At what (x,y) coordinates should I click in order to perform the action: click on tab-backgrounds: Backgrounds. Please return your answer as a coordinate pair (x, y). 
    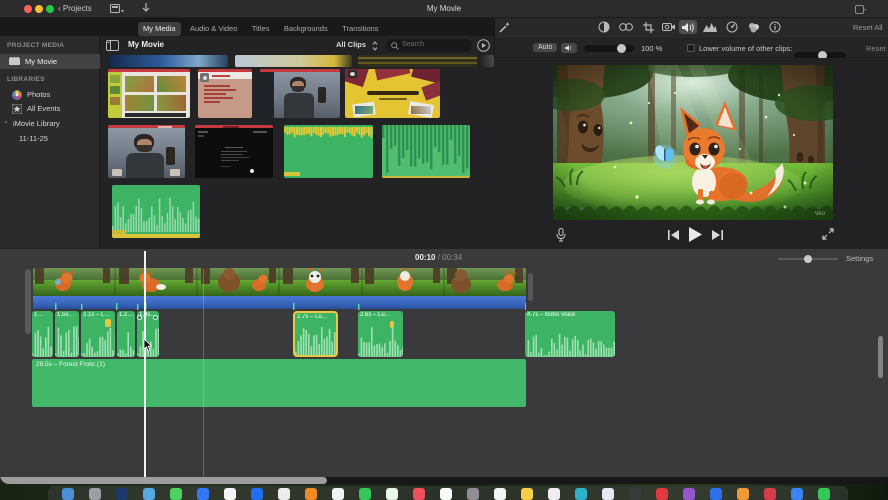
    Looking at the image, I should click on (306, 29).